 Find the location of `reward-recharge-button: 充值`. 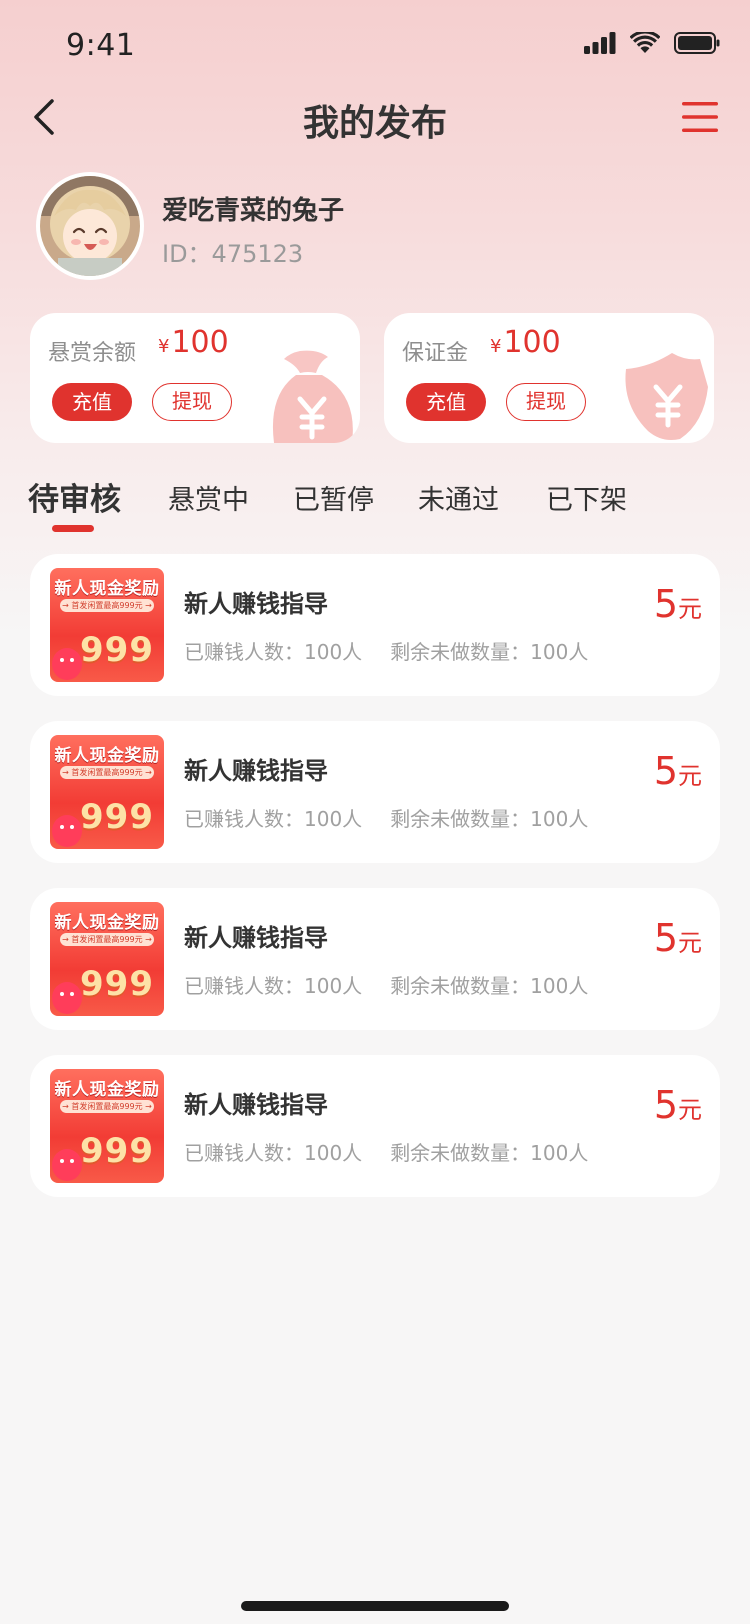

reward-recharge-button: 充值 is located at coordinates (92, 402).